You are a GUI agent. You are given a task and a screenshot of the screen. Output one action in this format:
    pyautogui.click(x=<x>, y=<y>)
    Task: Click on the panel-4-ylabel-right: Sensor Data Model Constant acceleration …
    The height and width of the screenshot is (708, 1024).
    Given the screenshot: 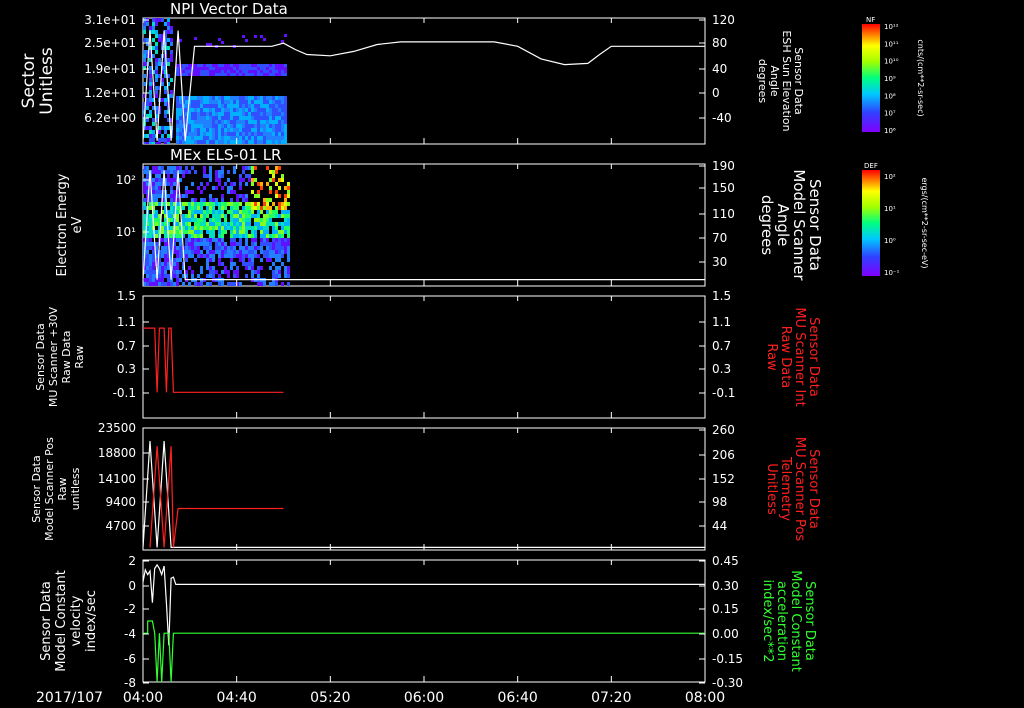 What is the action you would take?
    pyautogui.click(x=788, y=621)
    